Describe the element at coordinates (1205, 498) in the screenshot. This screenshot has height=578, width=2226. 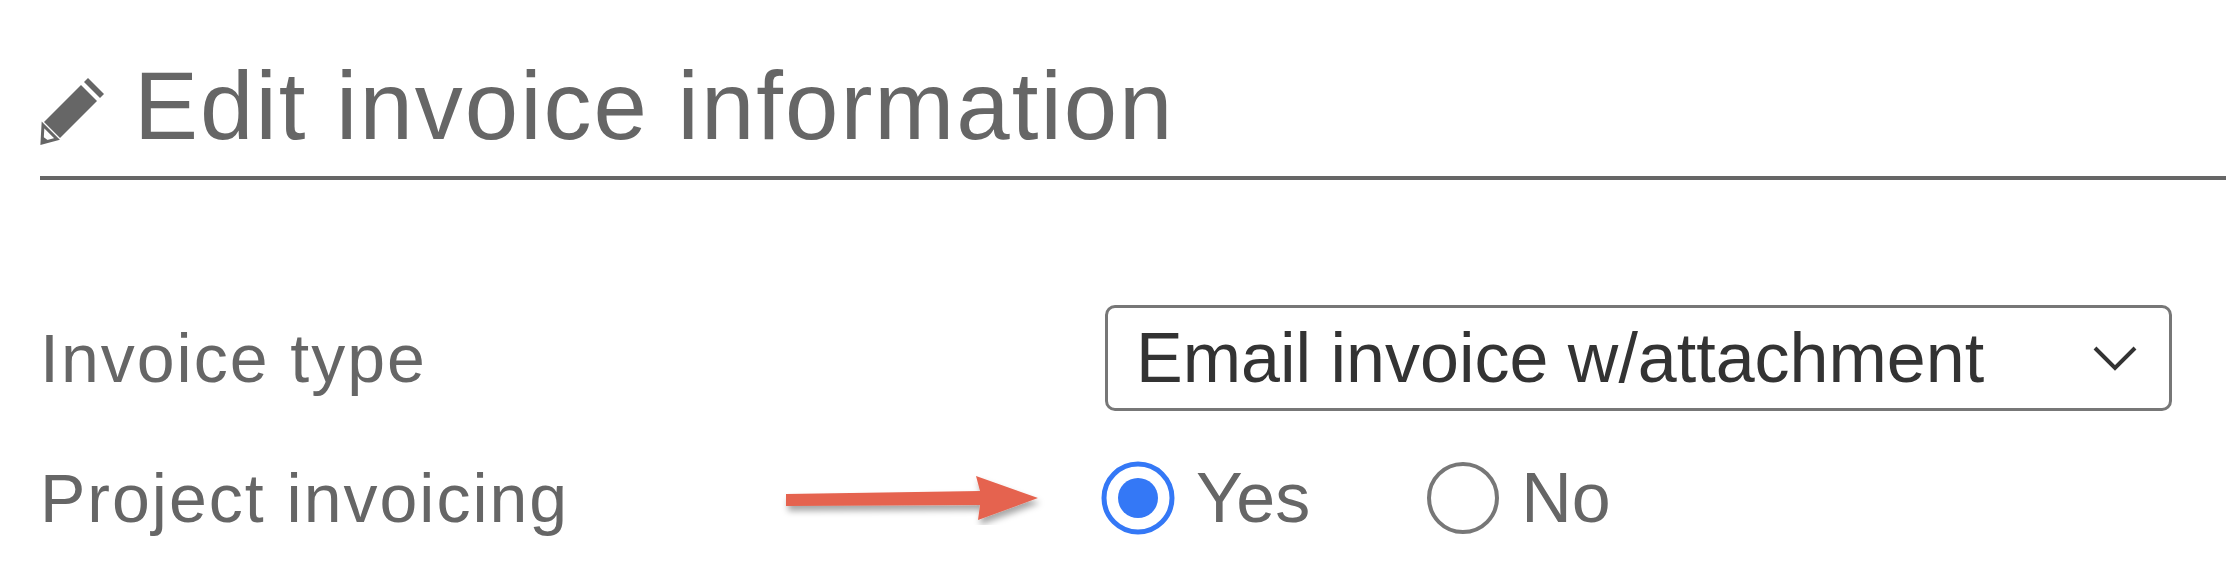
I see `radio-option: Yes` at that location.